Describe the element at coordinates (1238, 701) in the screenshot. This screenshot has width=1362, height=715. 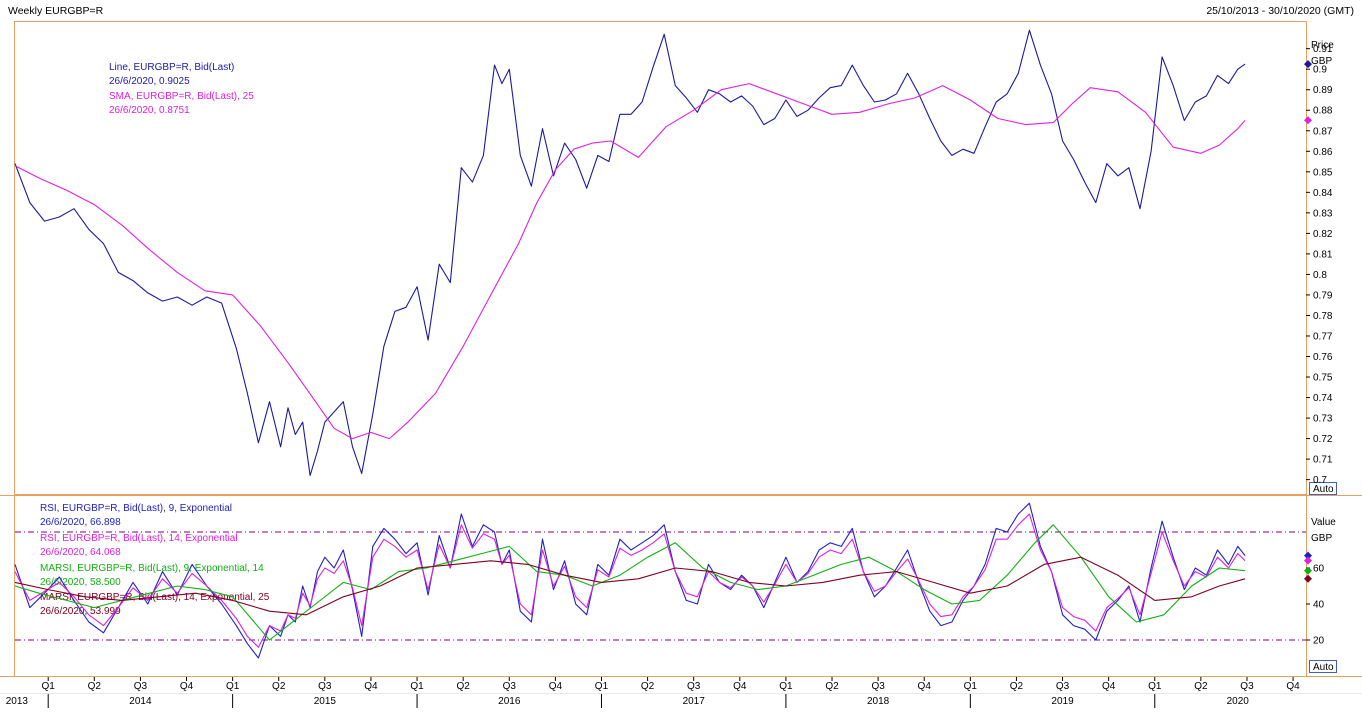
I see `year-label: 2020` at that location.